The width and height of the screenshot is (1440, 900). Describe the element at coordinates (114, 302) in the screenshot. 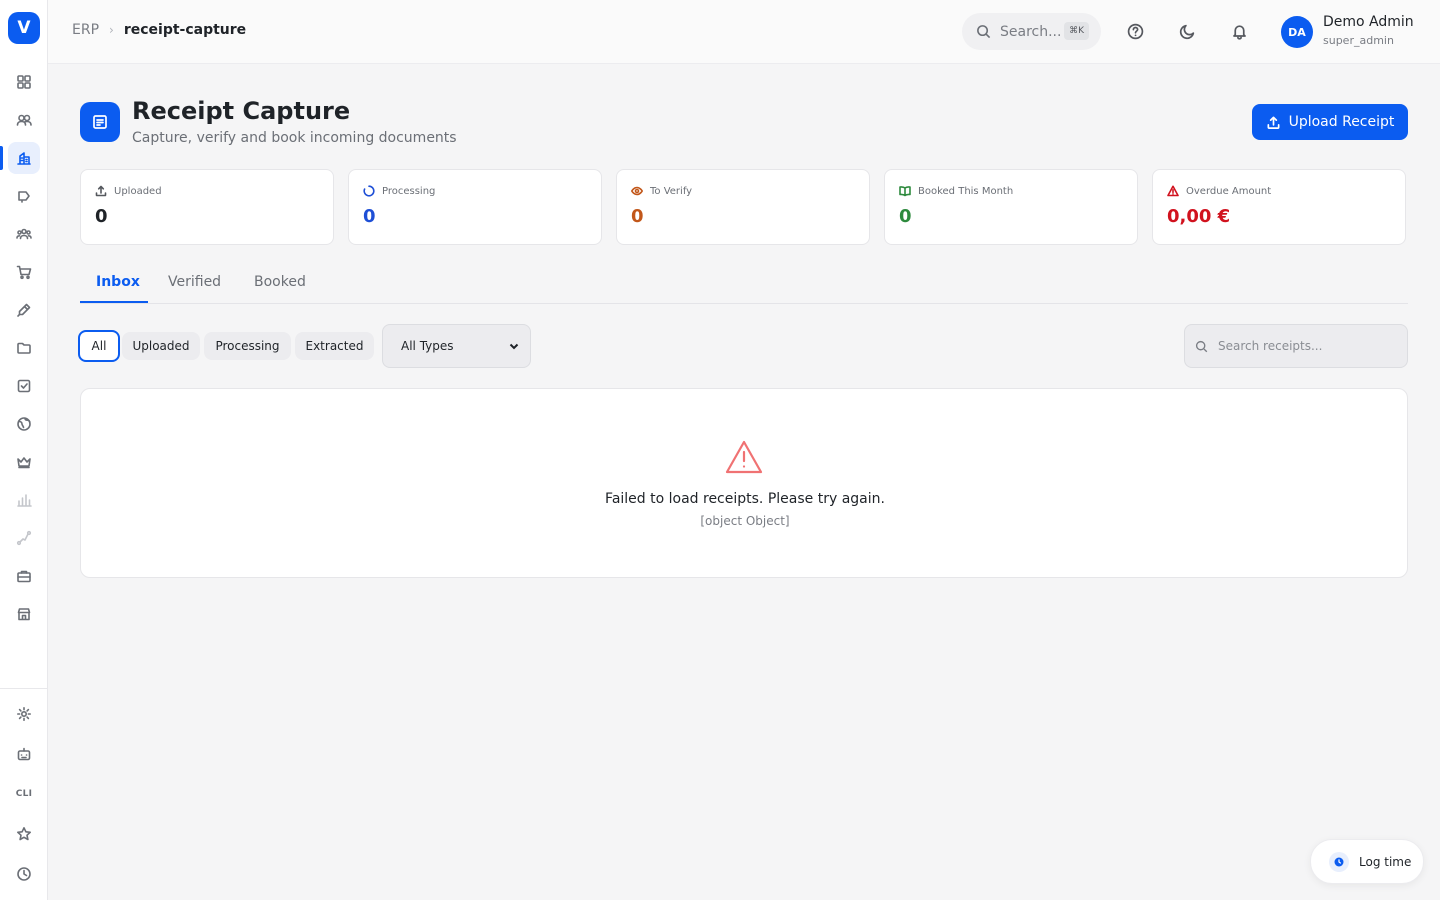

I see `tab-underline` at that location.